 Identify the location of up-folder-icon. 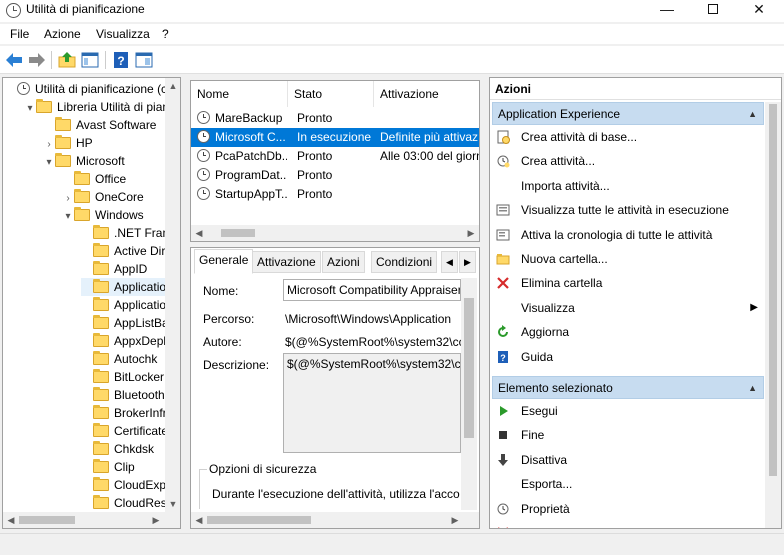
(67, 60).